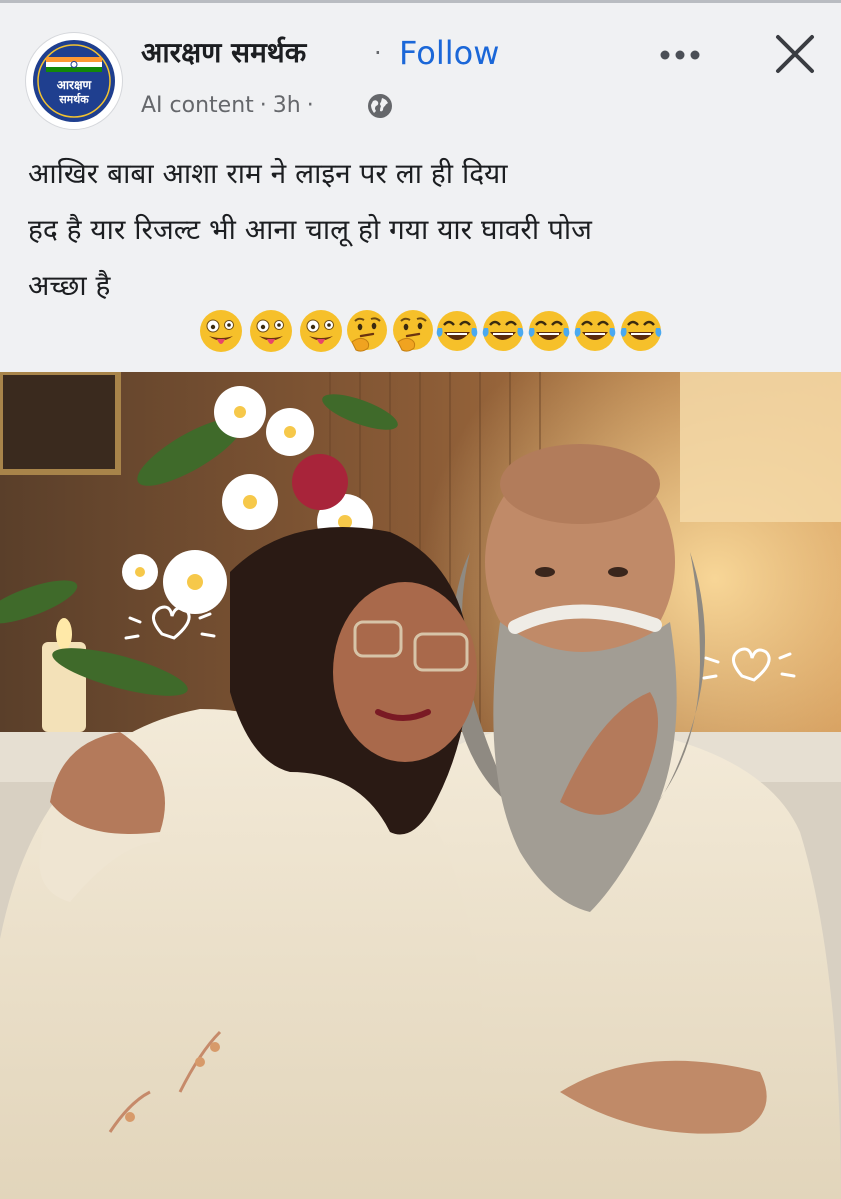  I want to click on page-avatar: आरक्षण समर्थक, so click(74, 81).